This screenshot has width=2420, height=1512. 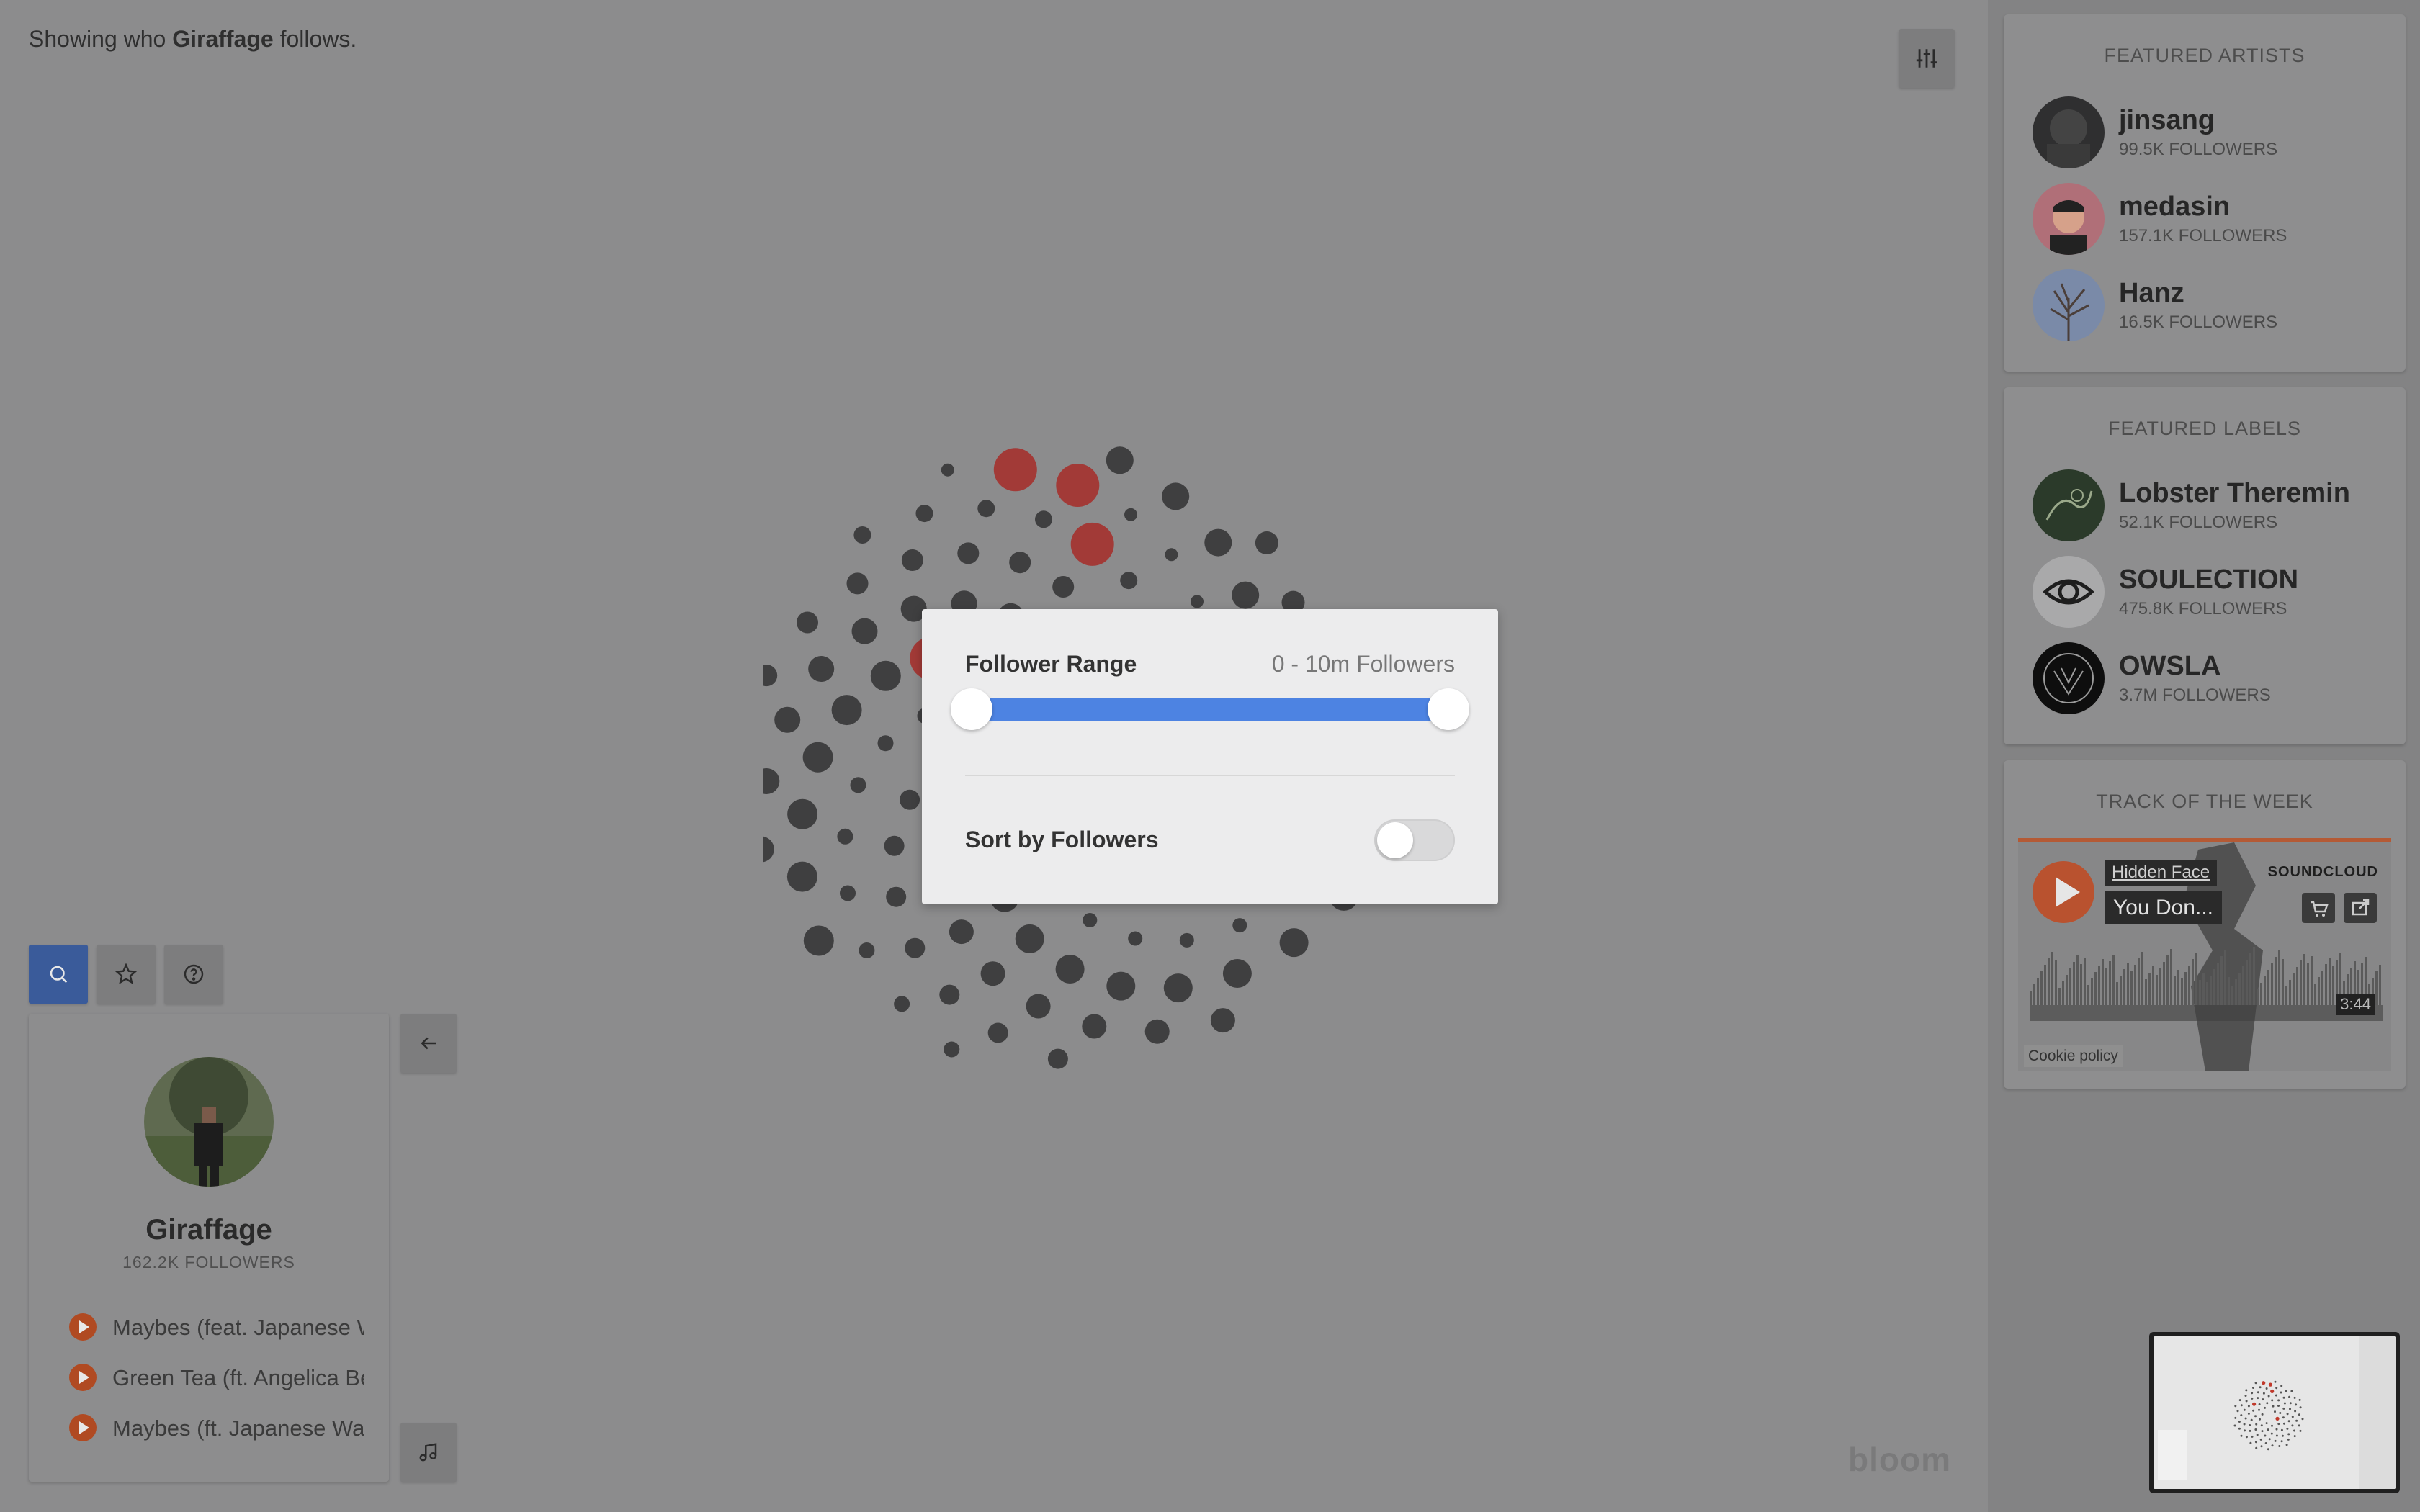 I want to click on caption-user: Giraffage, so click(x=222, y=39).